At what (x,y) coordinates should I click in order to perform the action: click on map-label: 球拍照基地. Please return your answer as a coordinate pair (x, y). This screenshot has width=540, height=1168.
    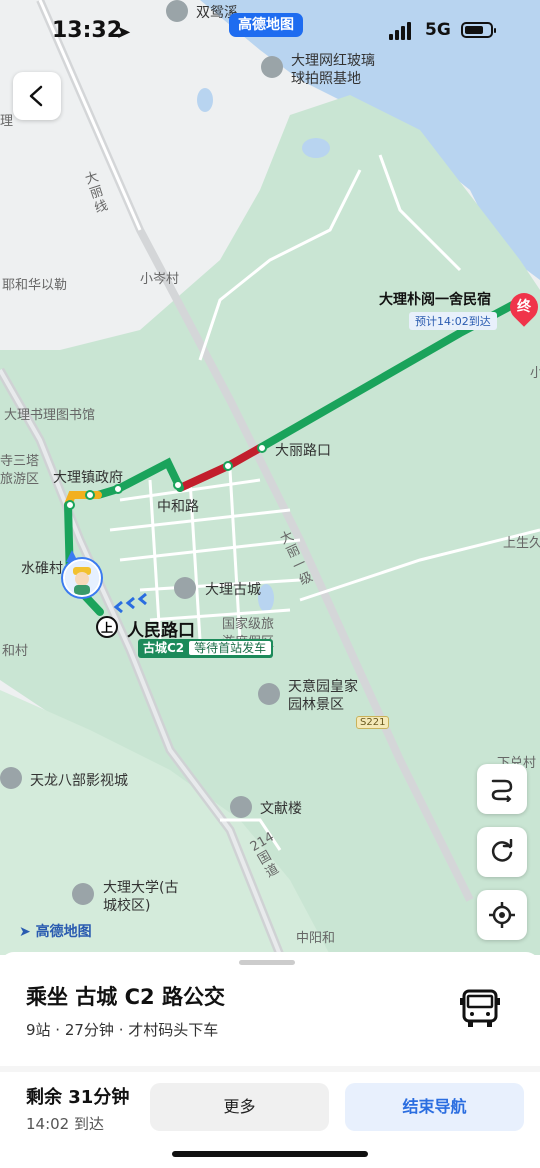
    Looking at the image, I should click on (326, 79).